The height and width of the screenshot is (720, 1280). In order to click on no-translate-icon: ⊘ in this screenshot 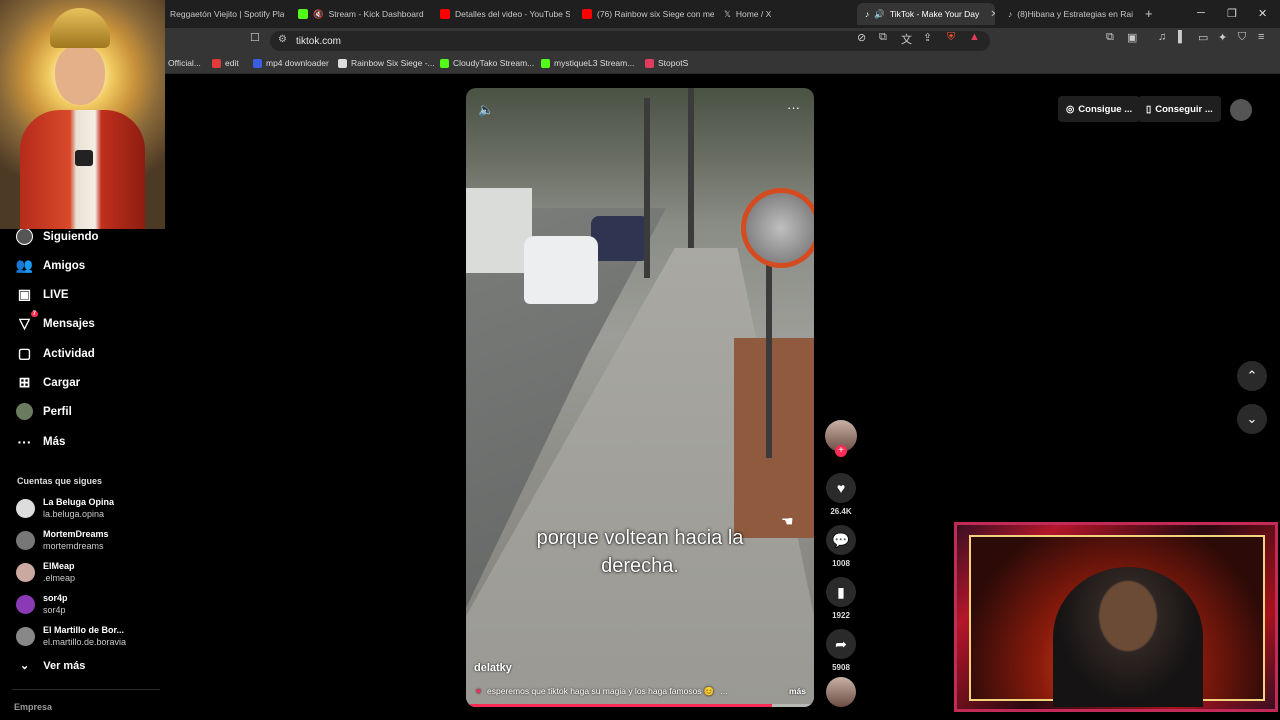, I will do `click(861, 37)`.